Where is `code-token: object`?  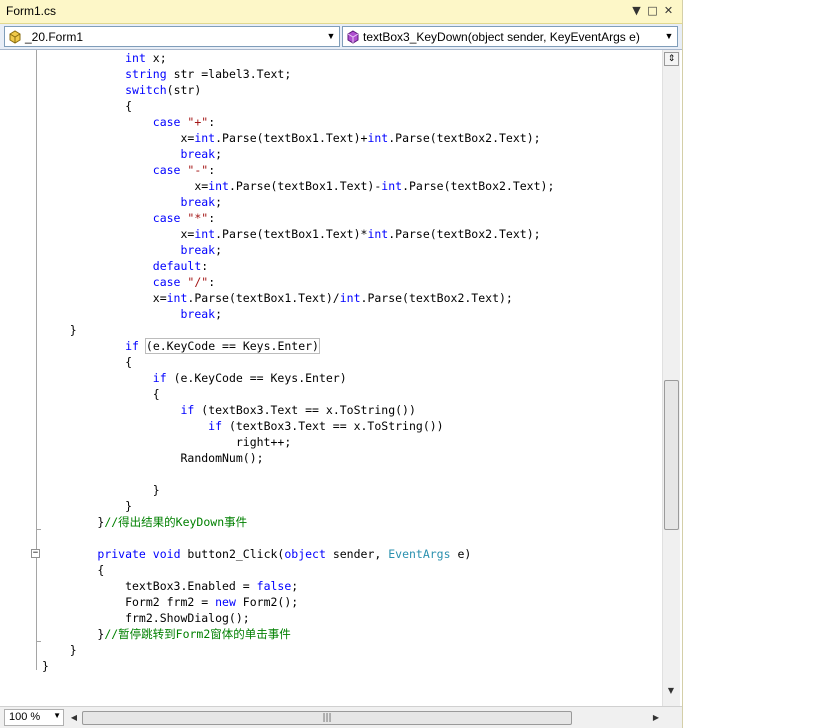
code-token: object is located at coordinates (305, 554).